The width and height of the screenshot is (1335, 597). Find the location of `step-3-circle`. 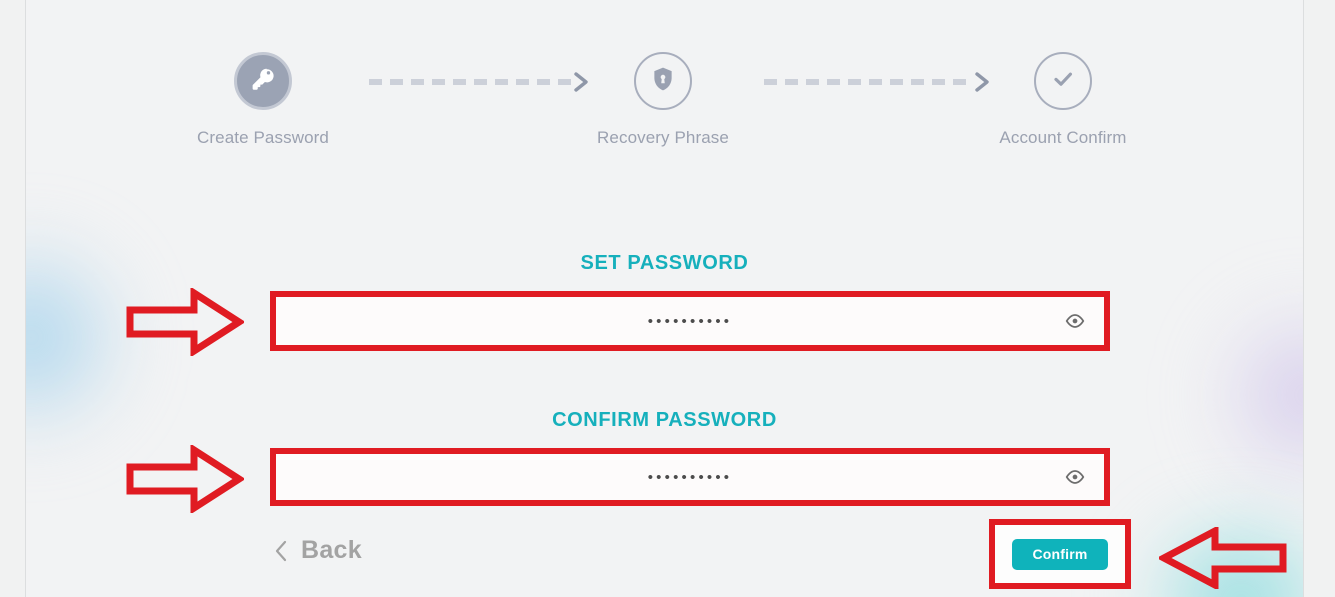

step-3-circle is located at coordinates (1063, 81).